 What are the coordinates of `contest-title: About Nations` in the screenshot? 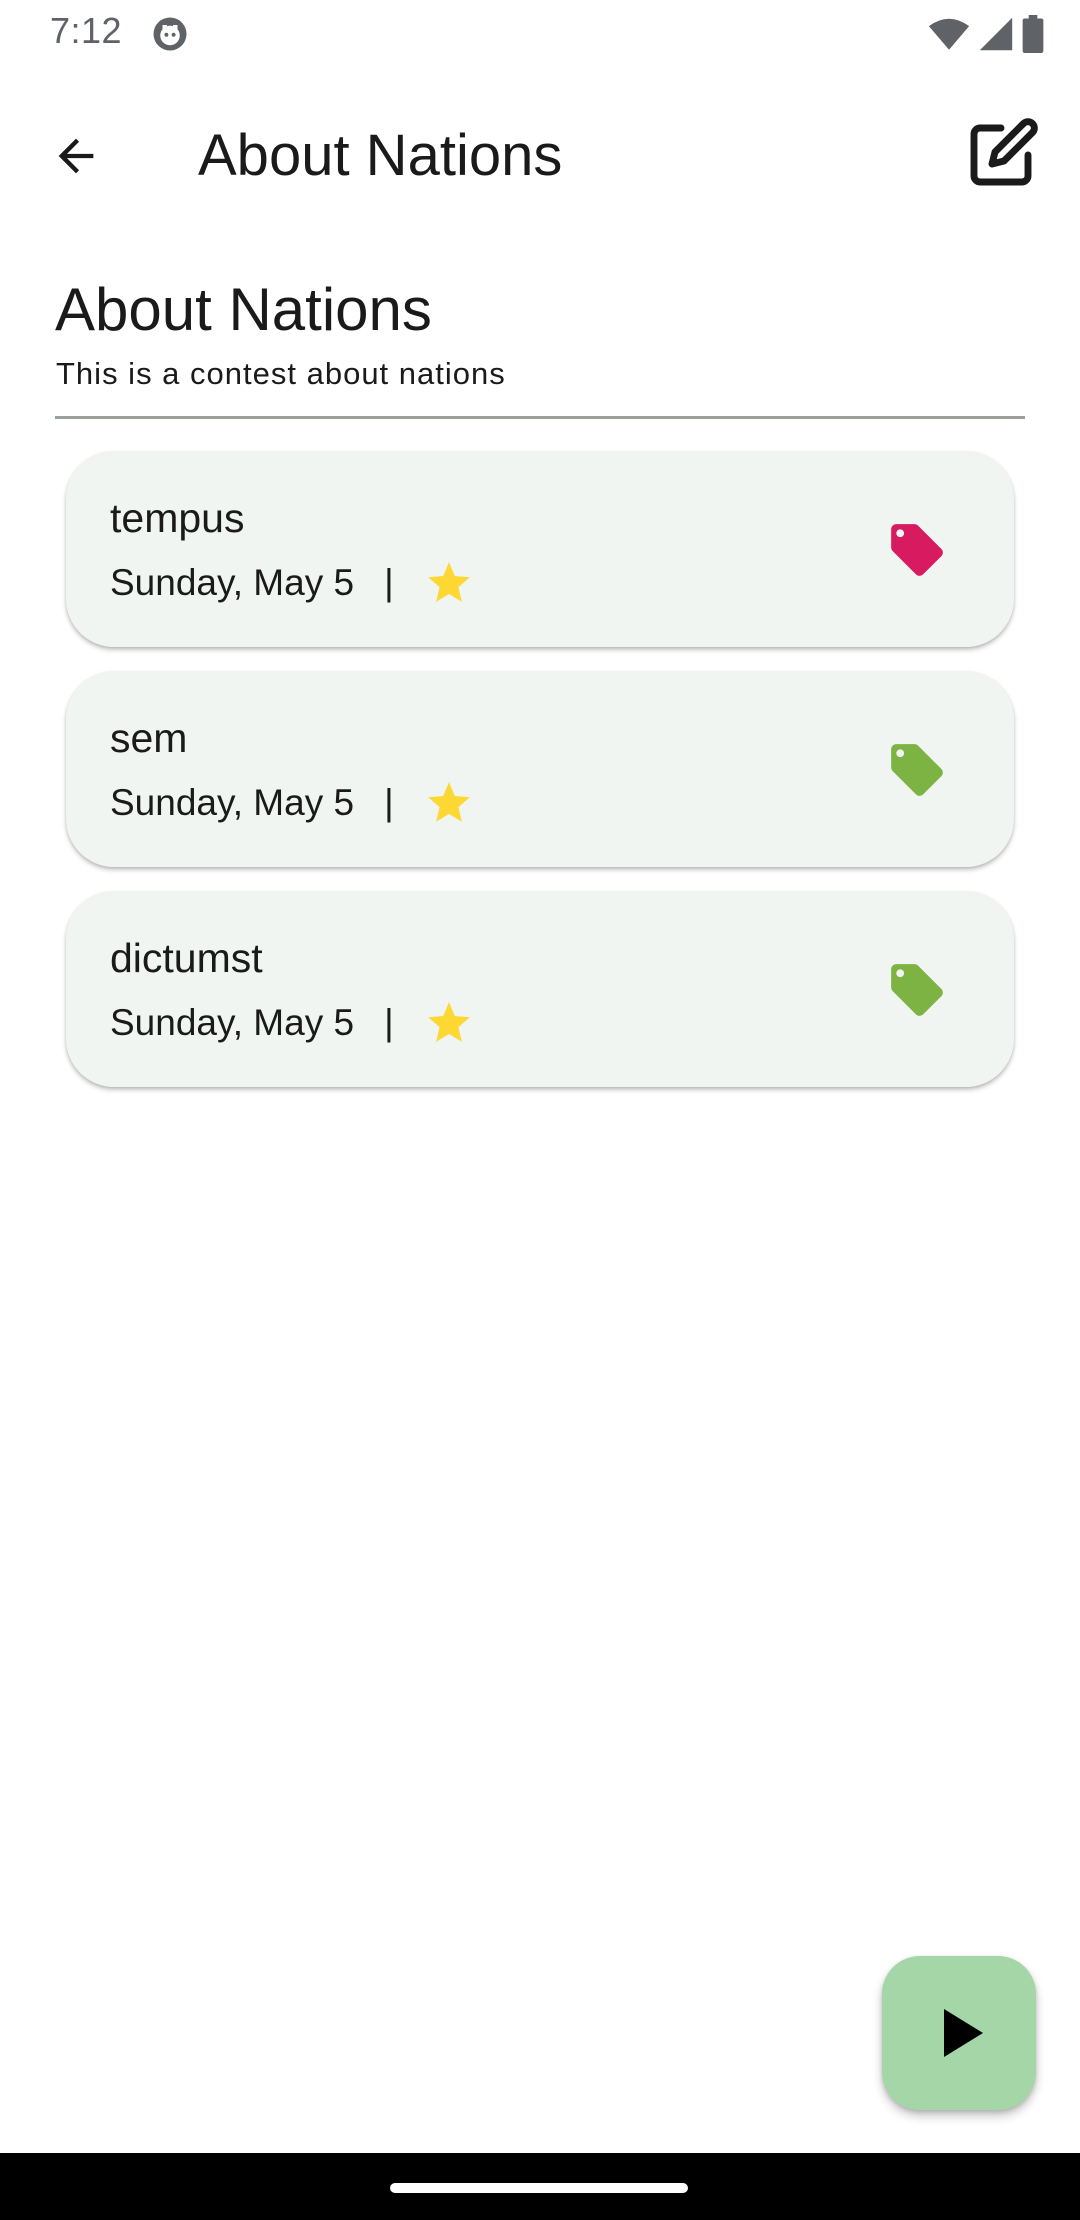 It's located at (243, 309).